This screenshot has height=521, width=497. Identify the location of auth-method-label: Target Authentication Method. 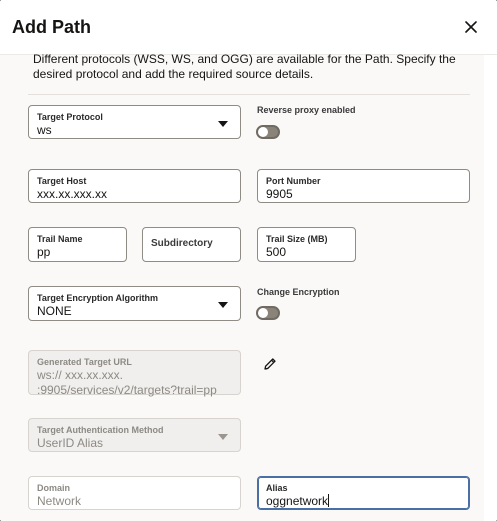
(100, 430).